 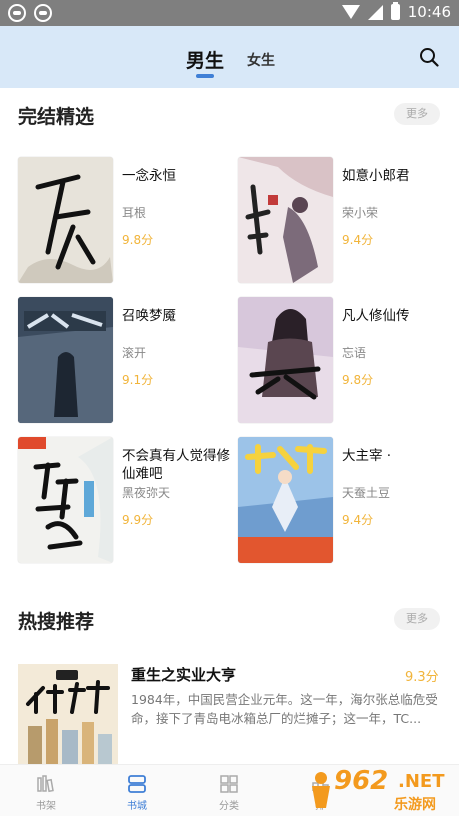 I want to click on nav-label: 书城, so click(x=137, y=806).